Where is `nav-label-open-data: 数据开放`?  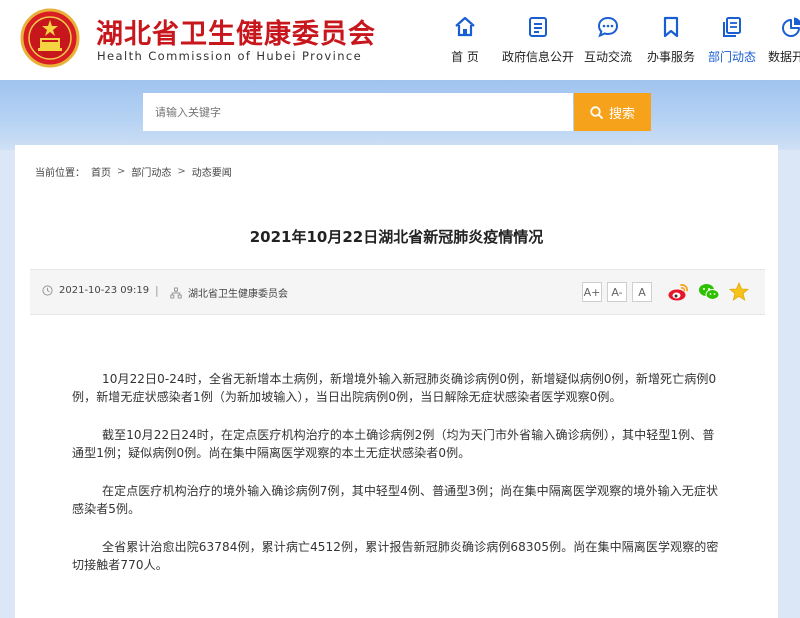
nav-label-open-data: 数据开放 is located at coordinates (783, 57).